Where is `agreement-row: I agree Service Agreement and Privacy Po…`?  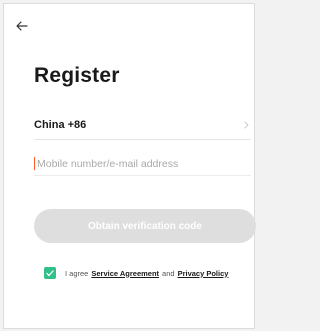 agreement-row: I agree Service Agreement and Privacy Po… is located at coordinates (136, 273).